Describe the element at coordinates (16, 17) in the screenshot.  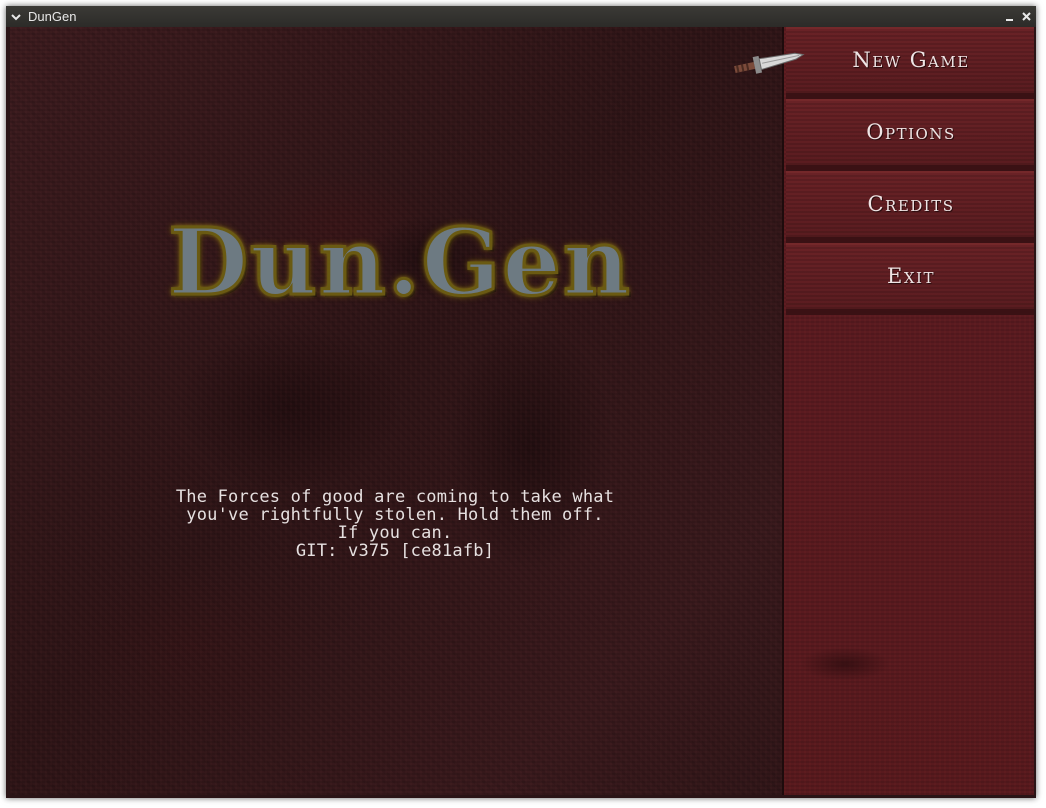
I see `chevron-down-icon` at that location.